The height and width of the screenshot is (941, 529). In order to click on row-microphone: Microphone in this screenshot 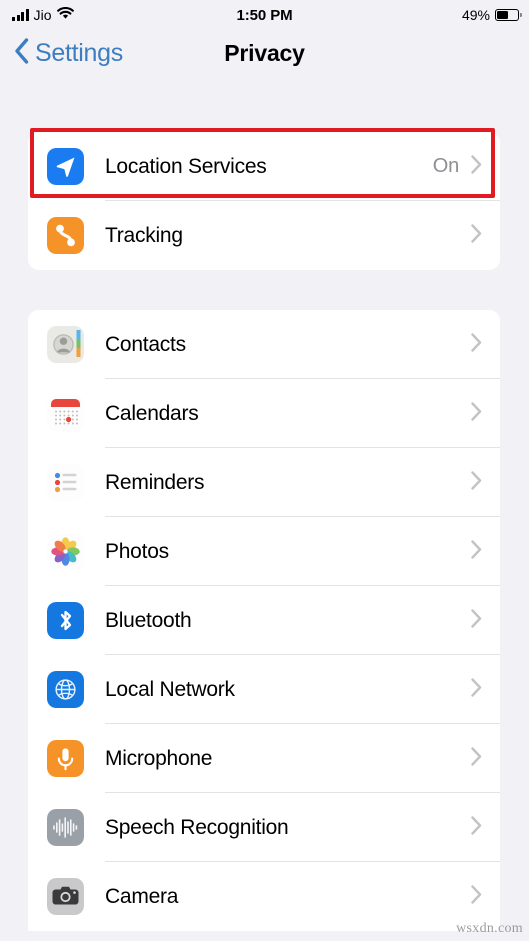, I will do `click(264, 758)`.